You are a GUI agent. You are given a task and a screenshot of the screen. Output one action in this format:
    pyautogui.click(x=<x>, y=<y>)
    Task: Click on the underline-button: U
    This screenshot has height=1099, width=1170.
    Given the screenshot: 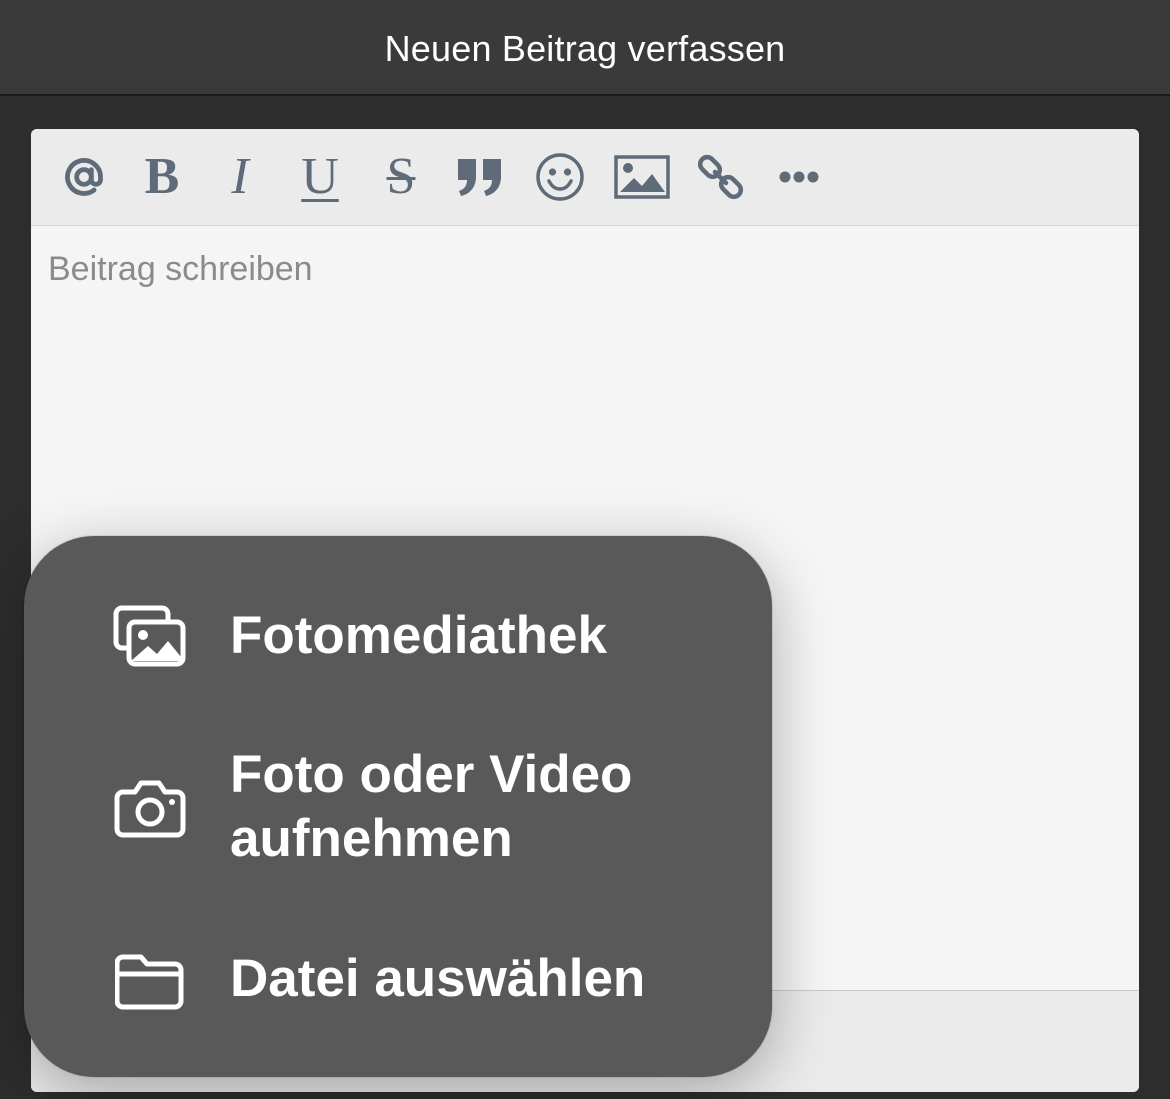 What is the action you would take?
    pyautogui.click(x=320, y=177)
    